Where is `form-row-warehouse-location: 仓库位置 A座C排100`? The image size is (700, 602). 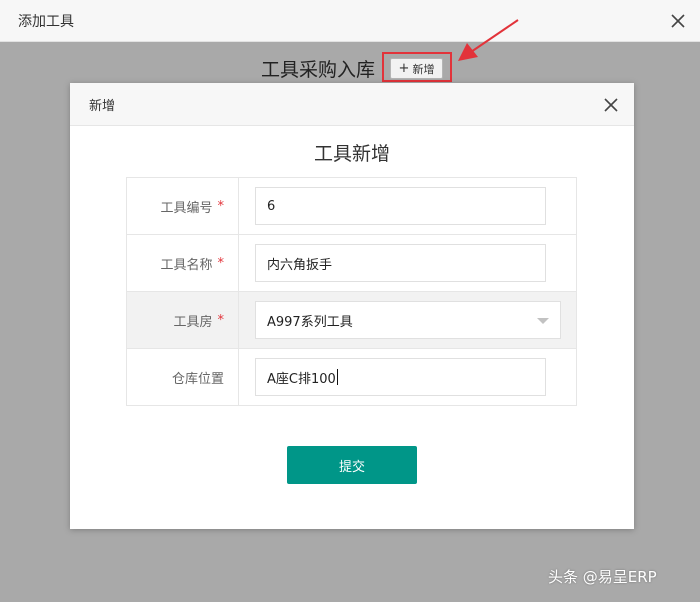 form-row-warehouse-location: 仓库位置 A座C排100 is located at coordinates (351, 377).